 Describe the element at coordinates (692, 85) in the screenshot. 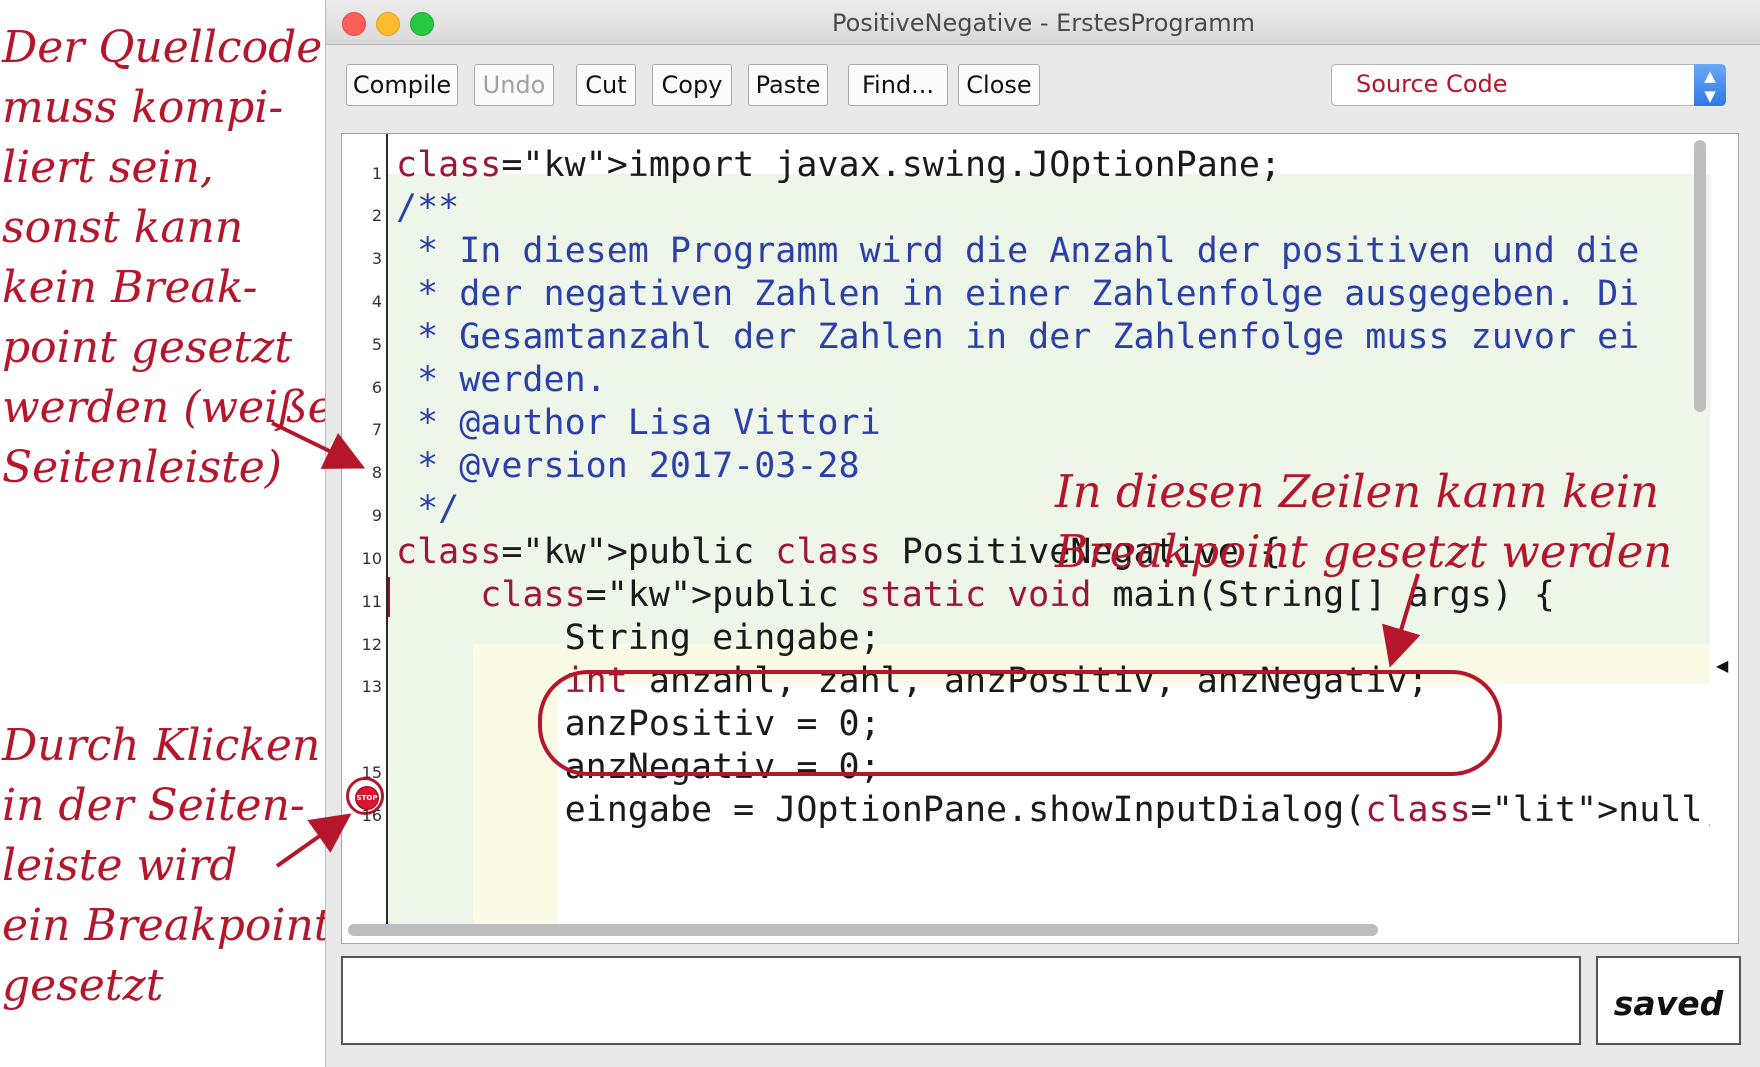

I see `copy-button: Copy` at that location.